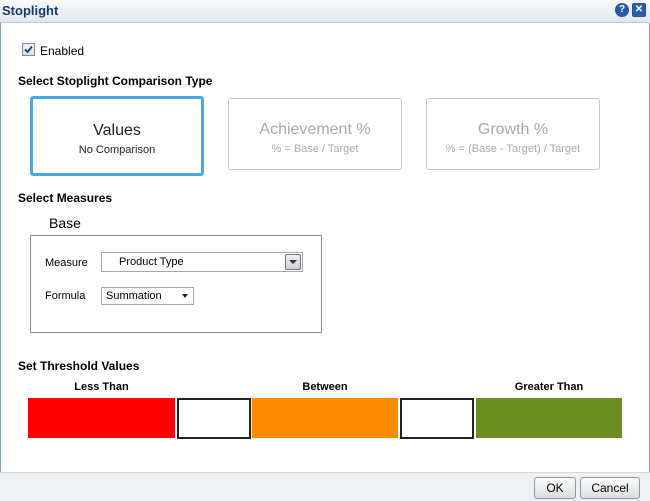 The image size is (650, 501). Describe the element at coordinates (30, 10) in the screenshot. I see `dialog-title: Stoplight` at that location.